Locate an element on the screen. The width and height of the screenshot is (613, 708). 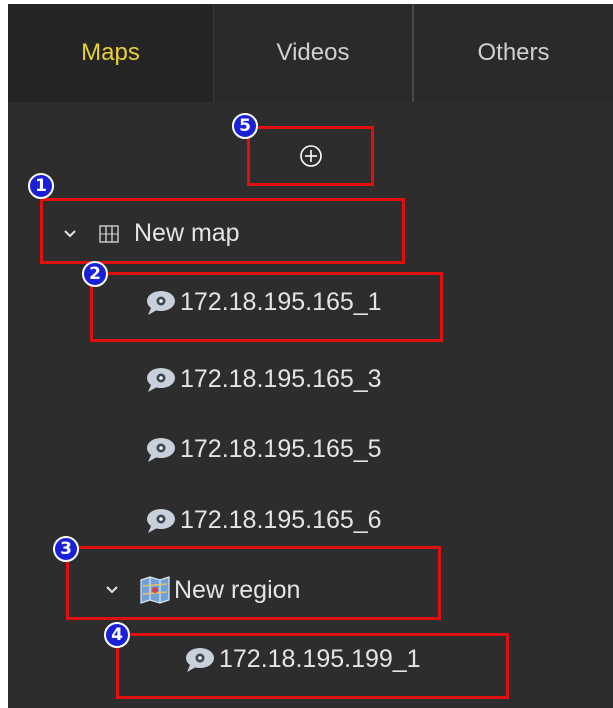
device-item: 172.18.195.165_6 is located at coordinates (263, 520).